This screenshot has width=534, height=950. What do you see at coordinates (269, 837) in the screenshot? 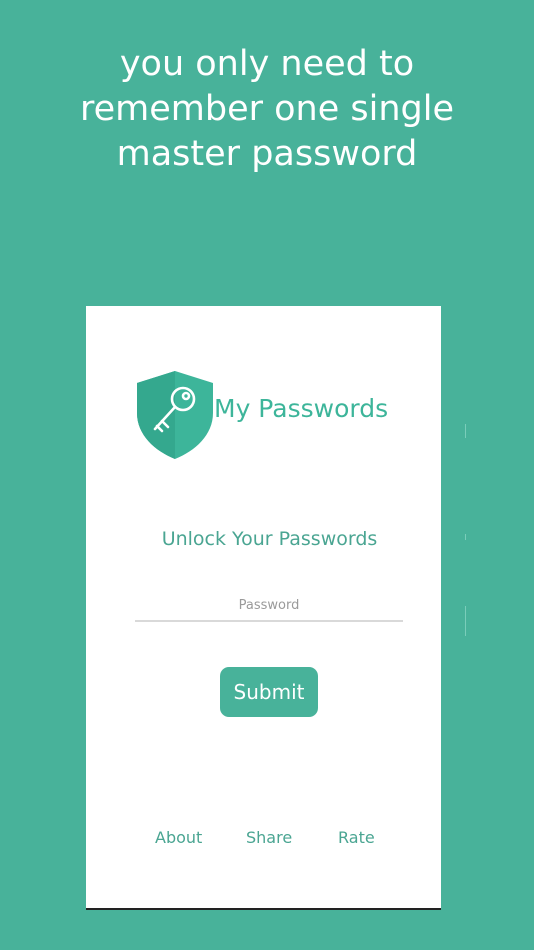
I see `share-link: Share` at bounding box center [269, 837].